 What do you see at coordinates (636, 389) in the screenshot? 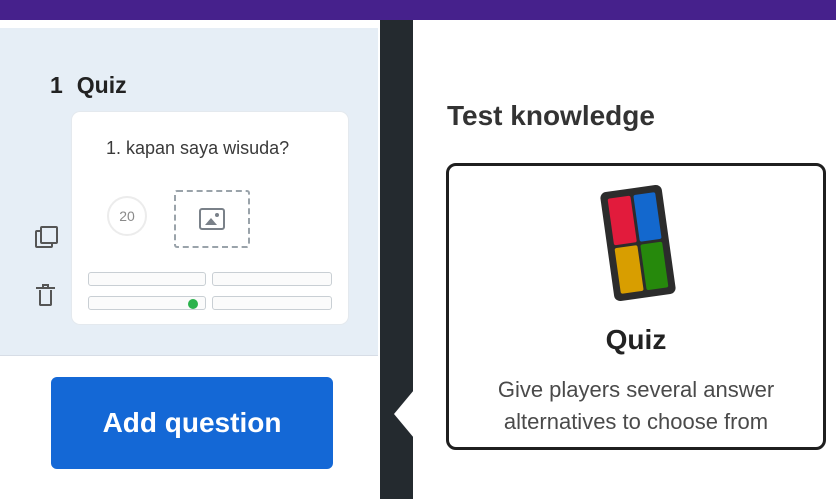
I see `description-line: Give players several answer` at bounding box center [636, 389].